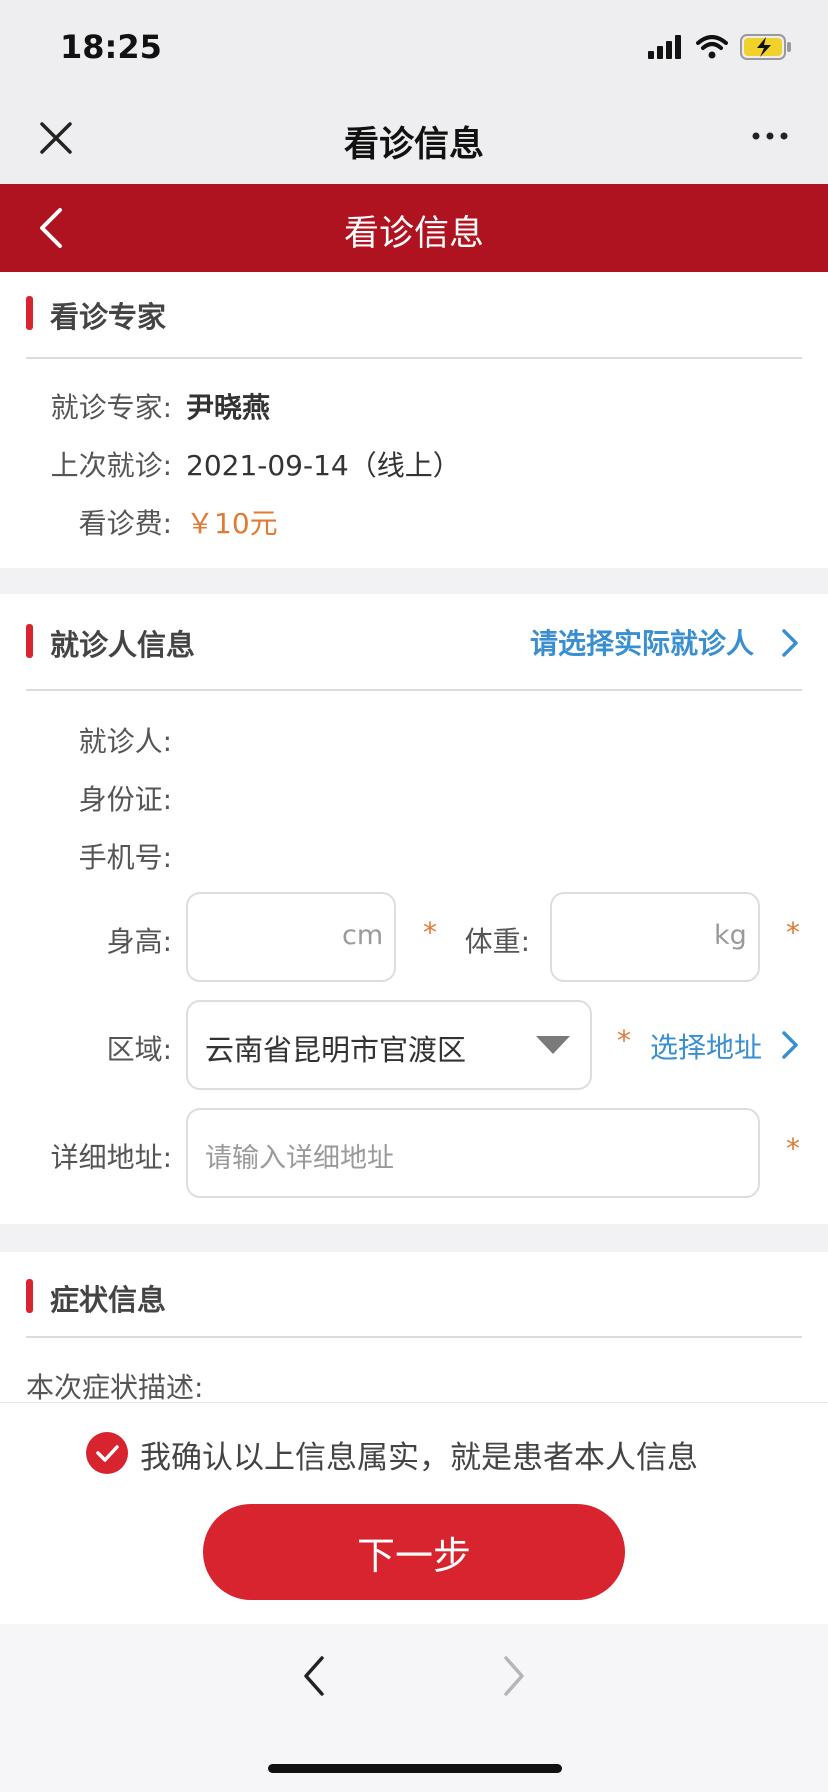 Image resolution: width=828 pixels, height=1792 pixels. What do you see at coordinates (299, 1158) in the screenshot?
I see `address-placeholder: 请输入详细地址` at bounding box center [299, 1158].